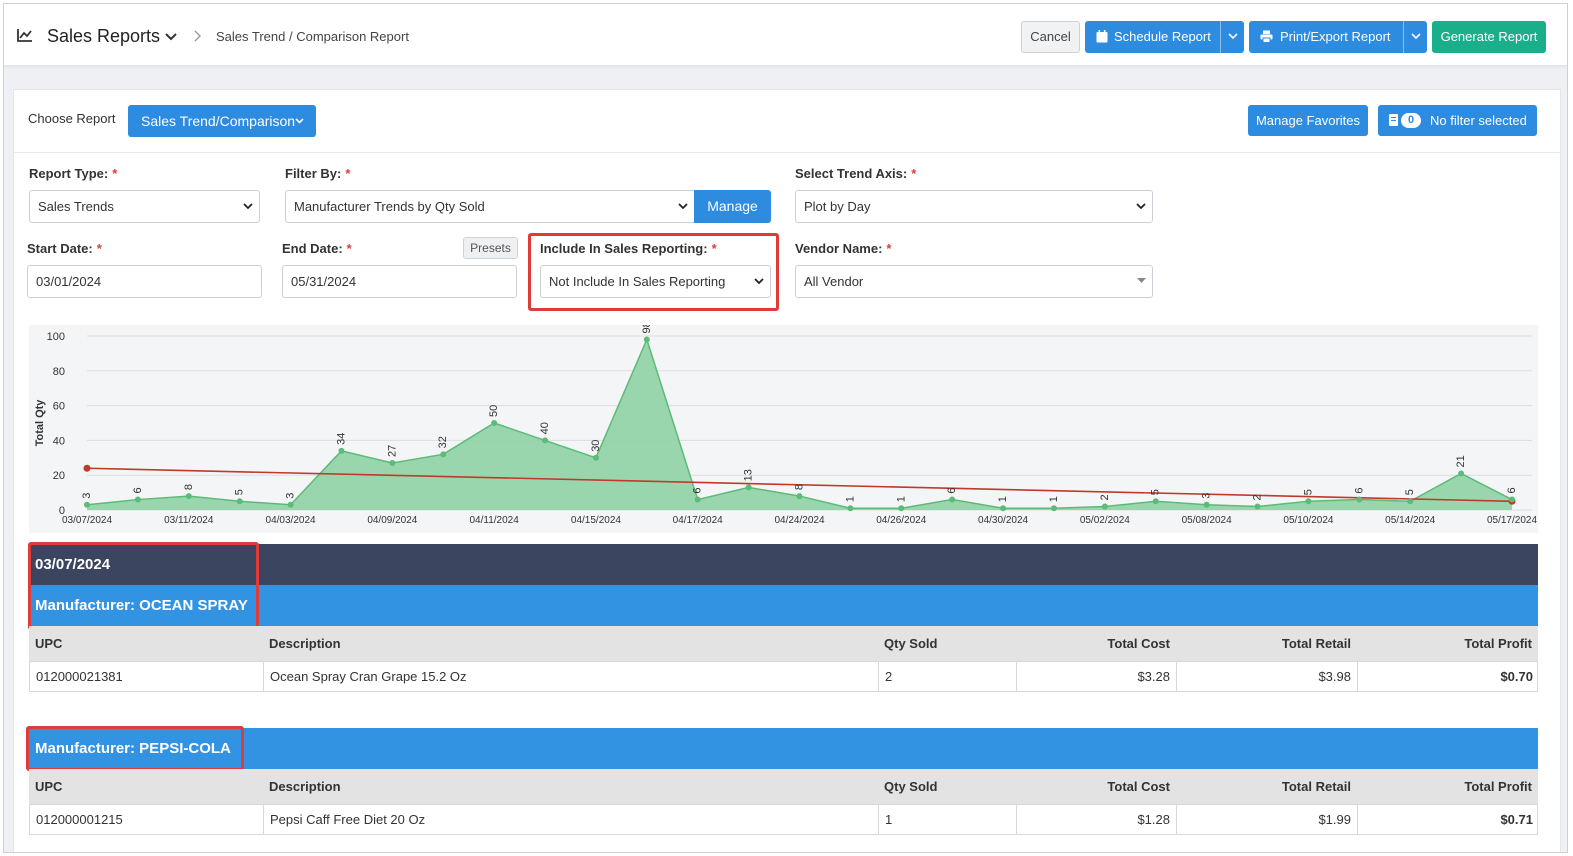 Image resolution: width=1573 pixels, height=856 pixels. I want to click on line-chart-icon, so click(24, 35).